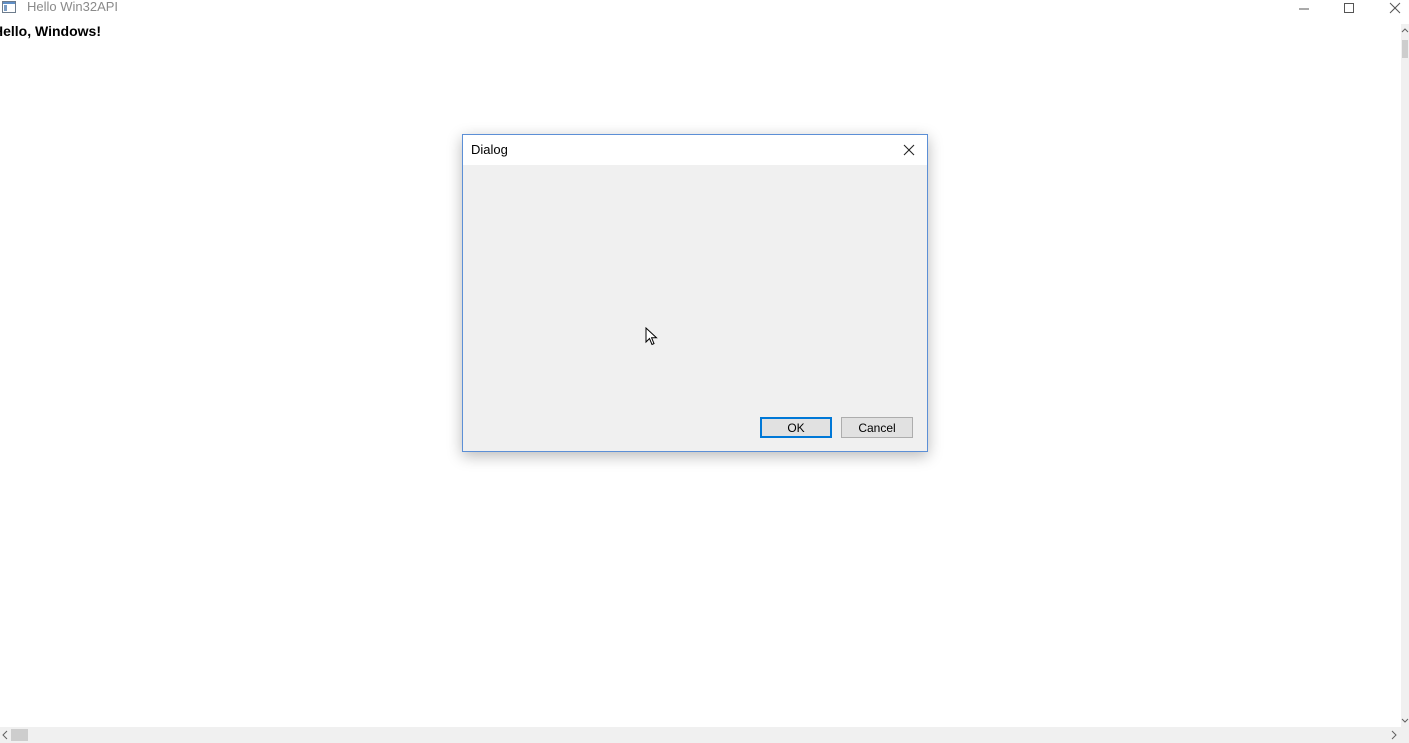 This screenshot has width=1409, height=743. I want to click on scroll-up-button, so click(1405, 30).